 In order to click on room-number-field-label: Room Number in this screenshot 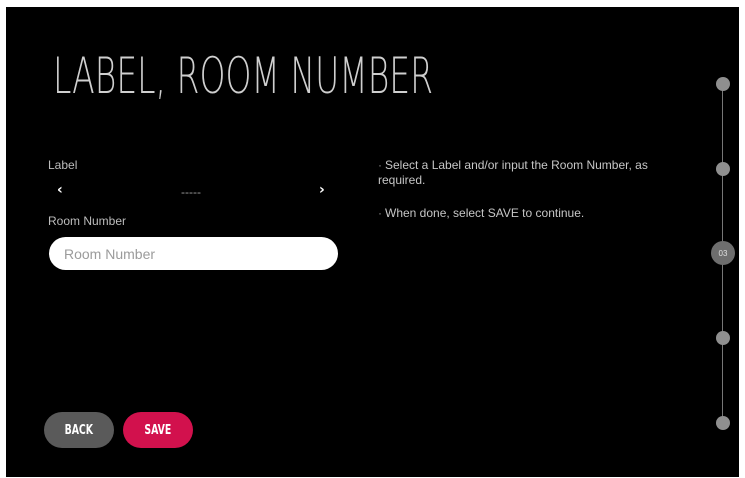, I will do `click(87, 221)`.